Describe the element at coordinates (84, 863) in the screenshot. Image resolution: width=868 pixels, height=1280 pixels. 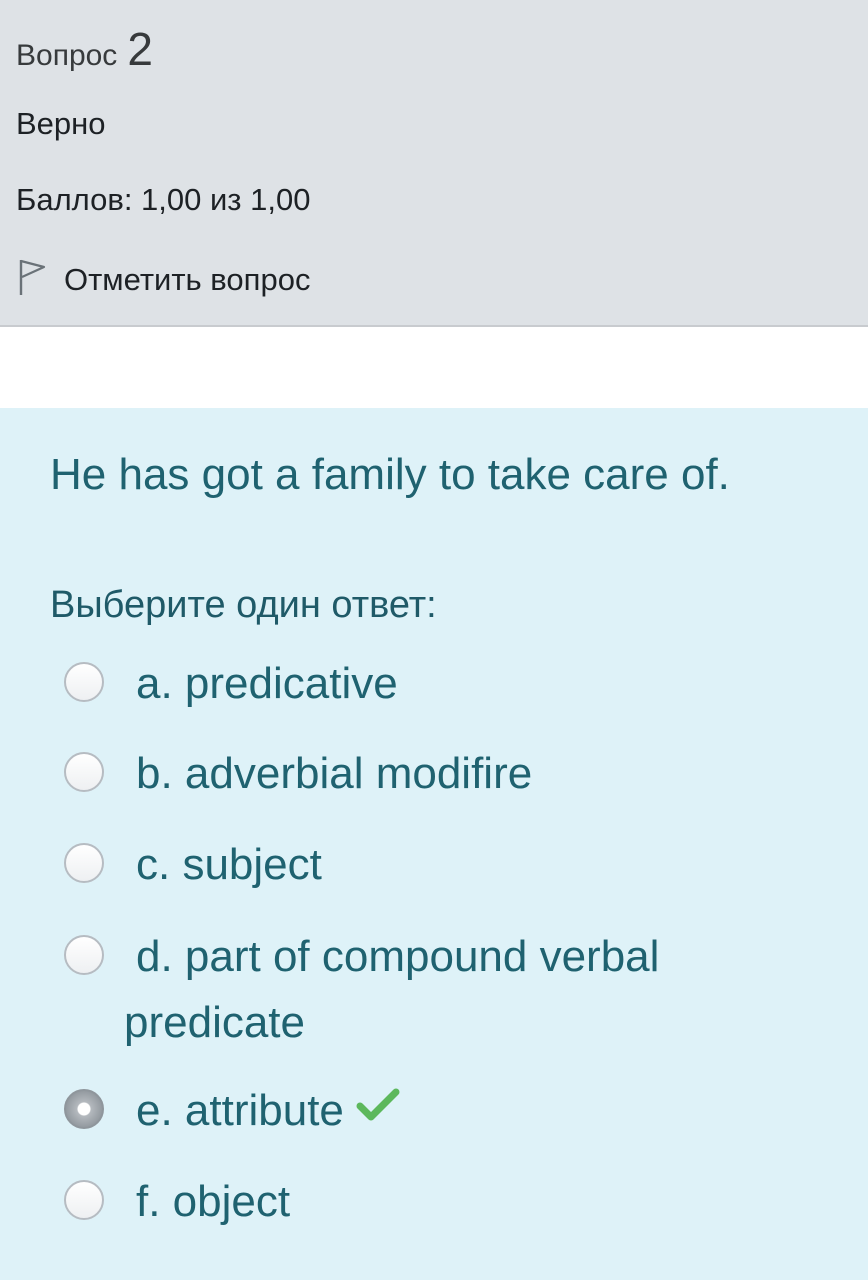
I see `radio-button-c` at that location.